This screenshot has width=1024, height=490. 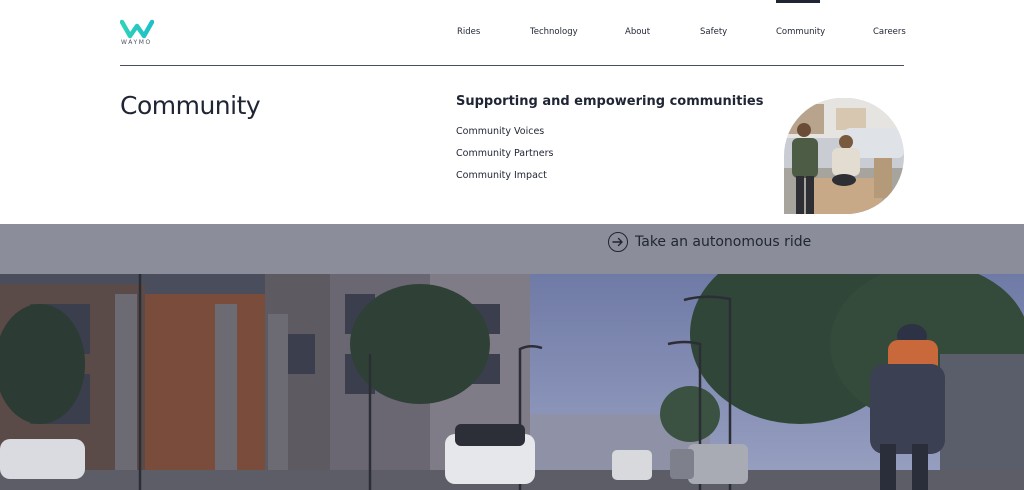 What do you see at coordinates (501, 175) in the screenshot?
I see `link-community-impact: Community Impact` at bounding box center [501, 175].